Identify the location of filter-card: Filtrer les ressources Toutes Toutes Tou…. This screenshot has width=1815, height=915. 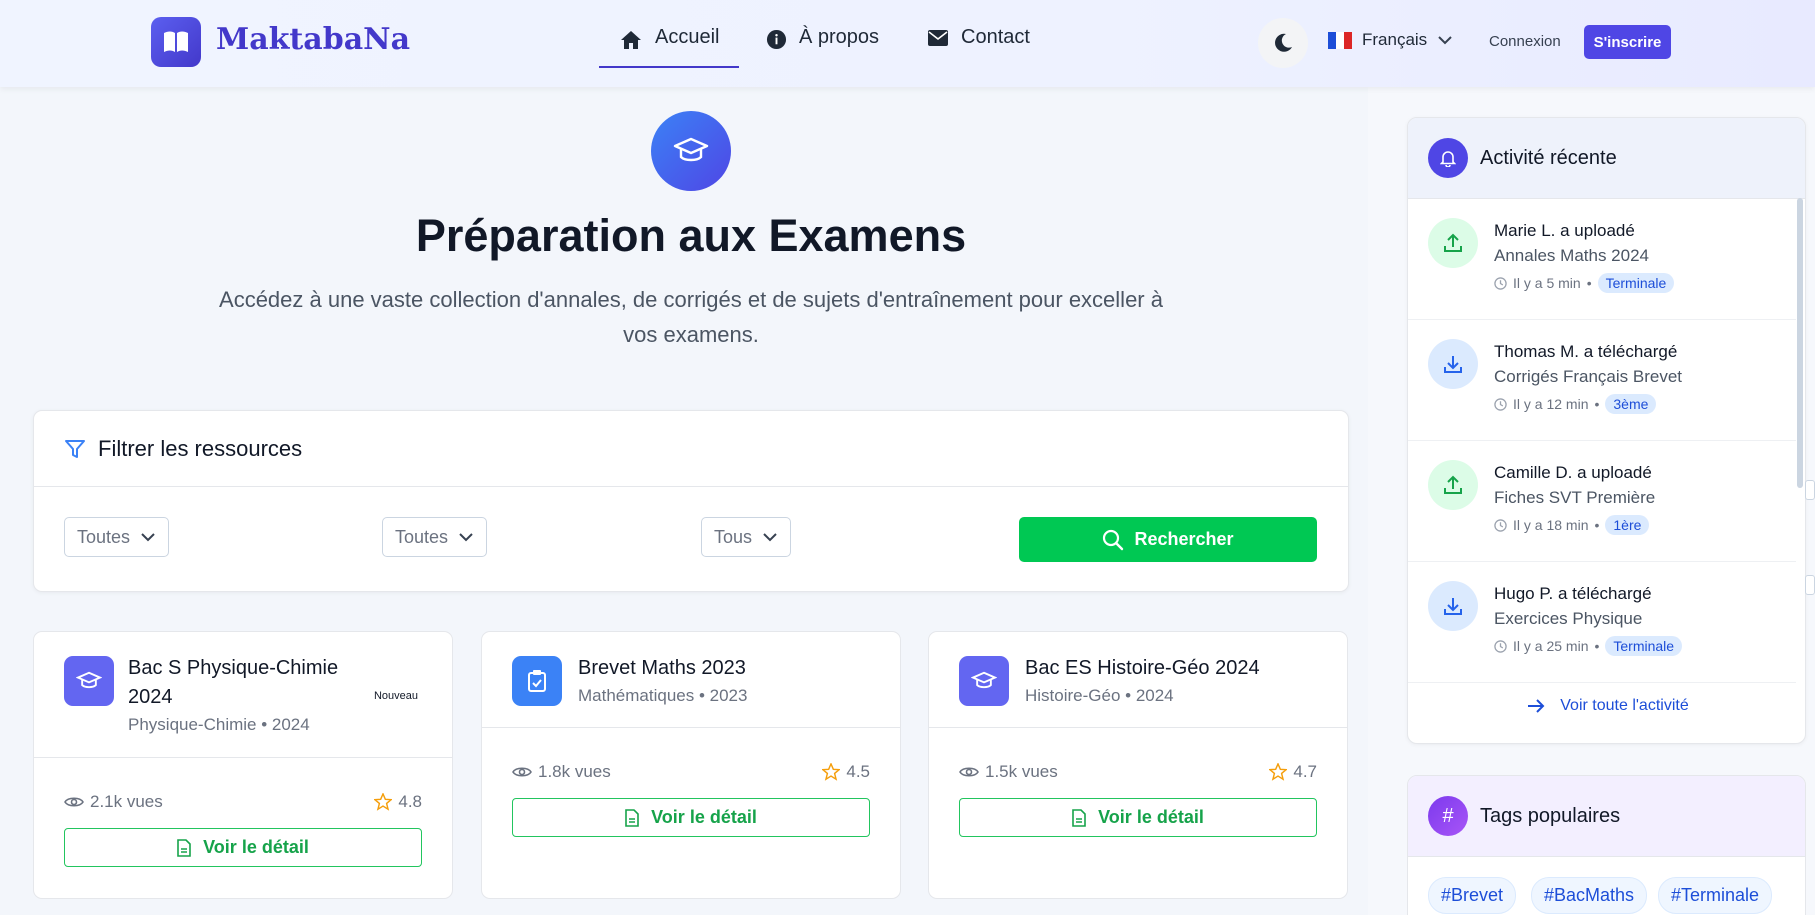
(691, 501).